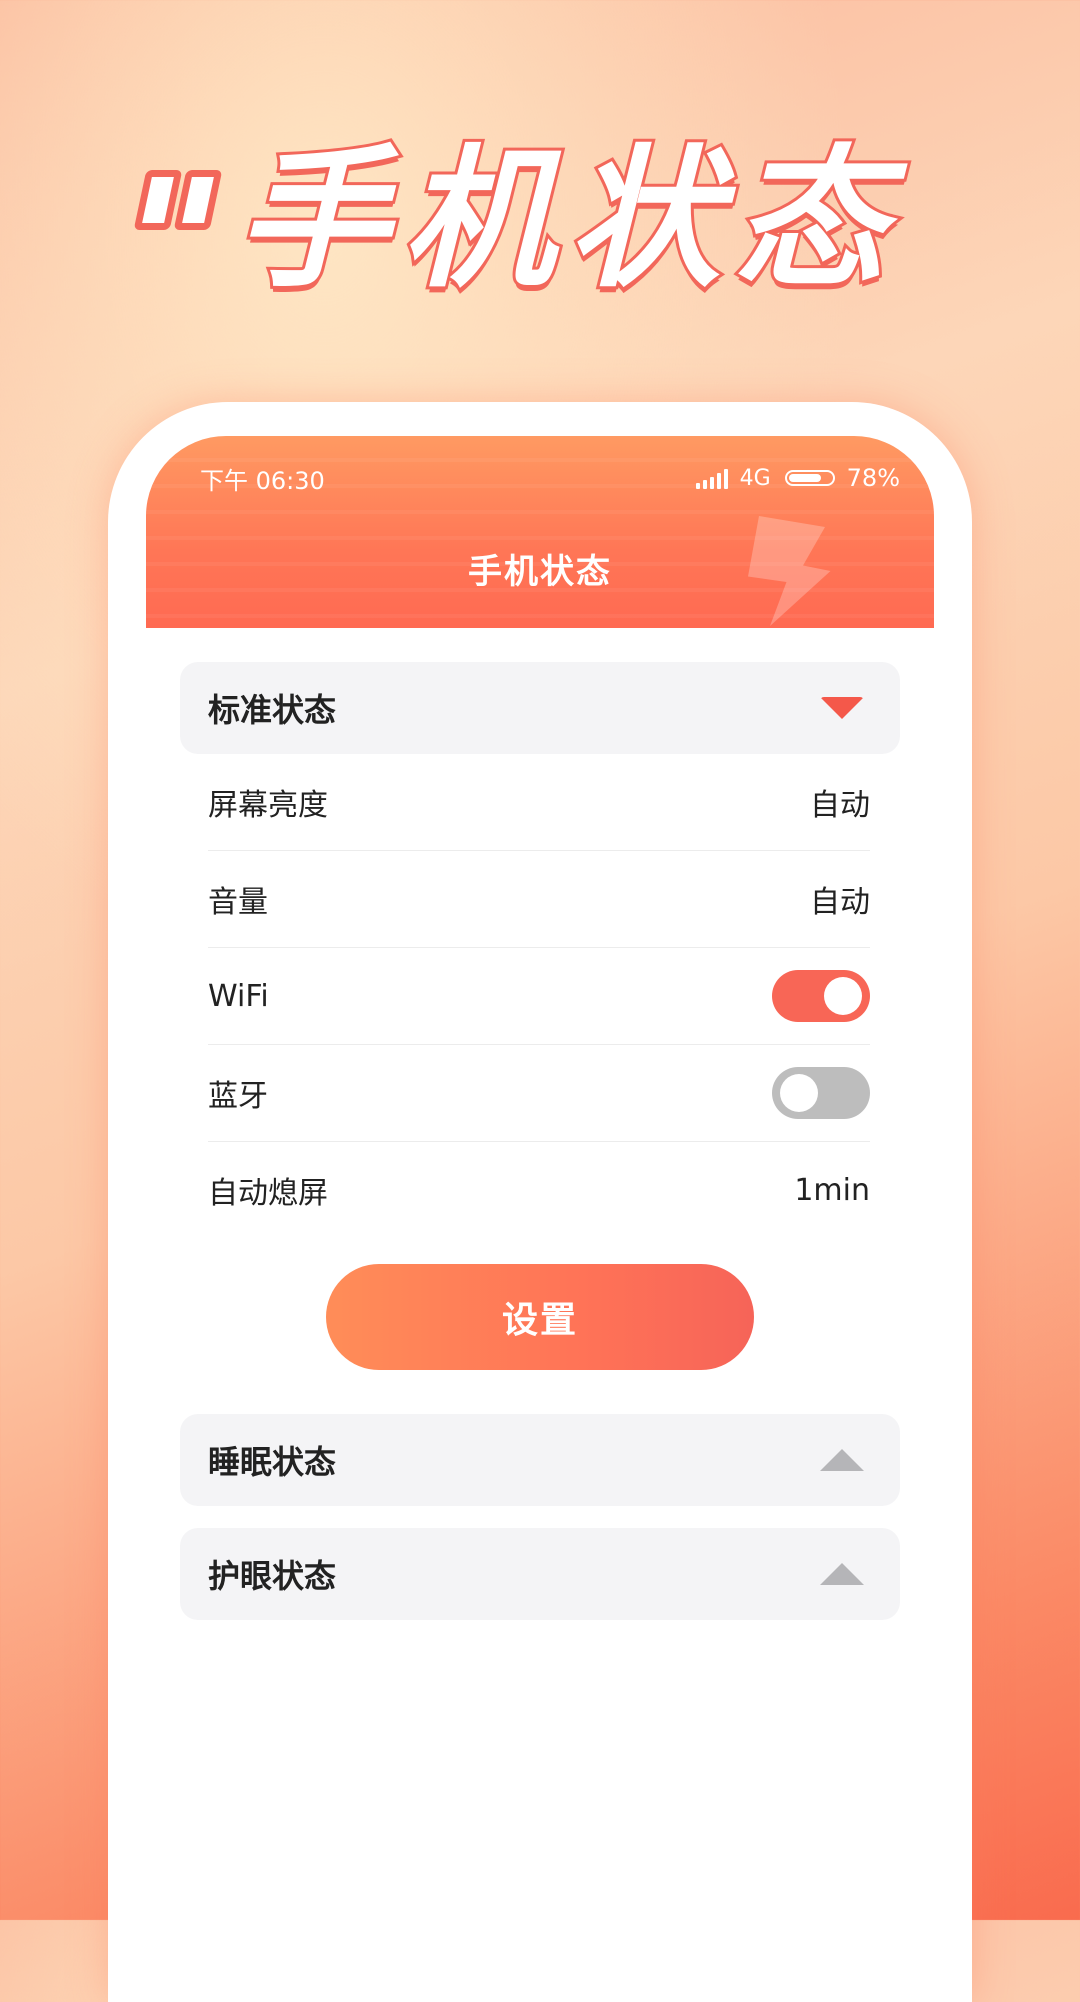 The image size is (1080, 2002). What do you see at coordinates (272, 1462) in the screenshot?
I see `section-title: 睡眠状态` at bounding box center [272, 1462].